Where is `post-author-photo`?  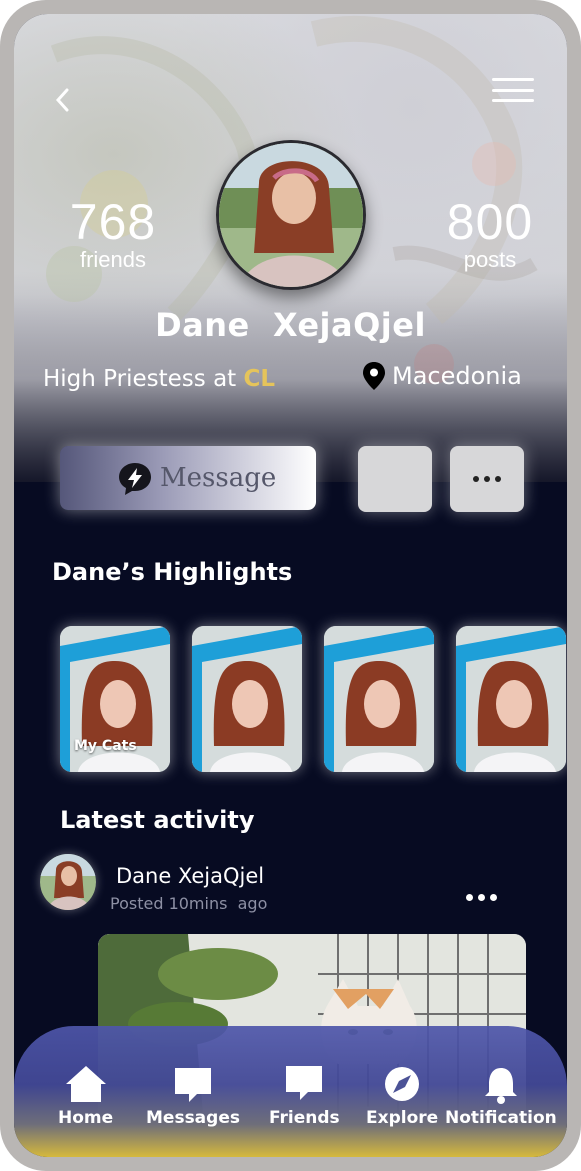
post-author-photo is located at coordinates (68, 882).